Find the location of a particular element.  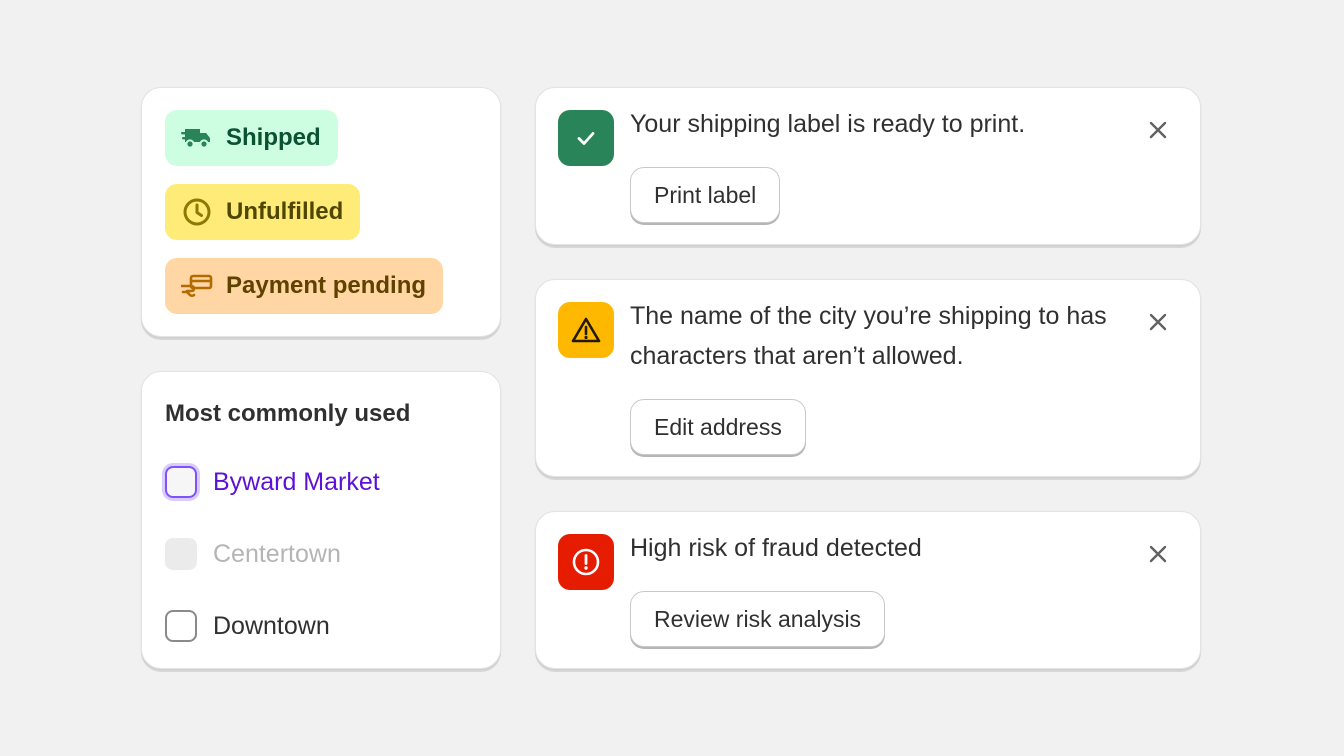

badge-label: Payment pending is located at coordinates (326, 285).